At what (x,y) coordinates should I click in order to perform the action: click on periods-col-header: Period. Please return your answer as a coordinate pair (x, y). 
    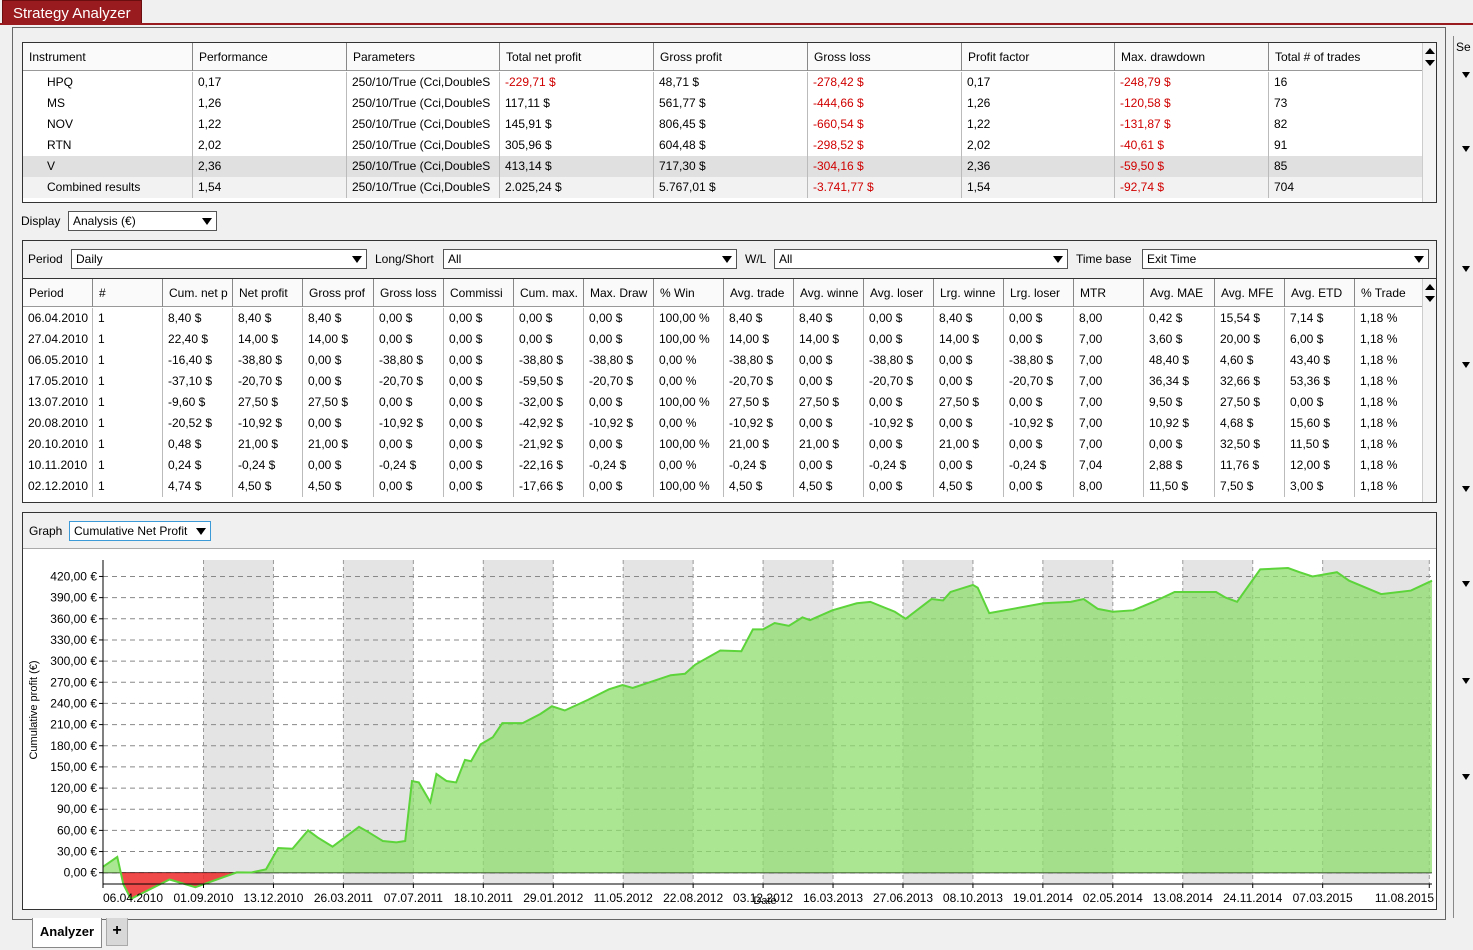
    Looking at the image, I should click on (58, 293).